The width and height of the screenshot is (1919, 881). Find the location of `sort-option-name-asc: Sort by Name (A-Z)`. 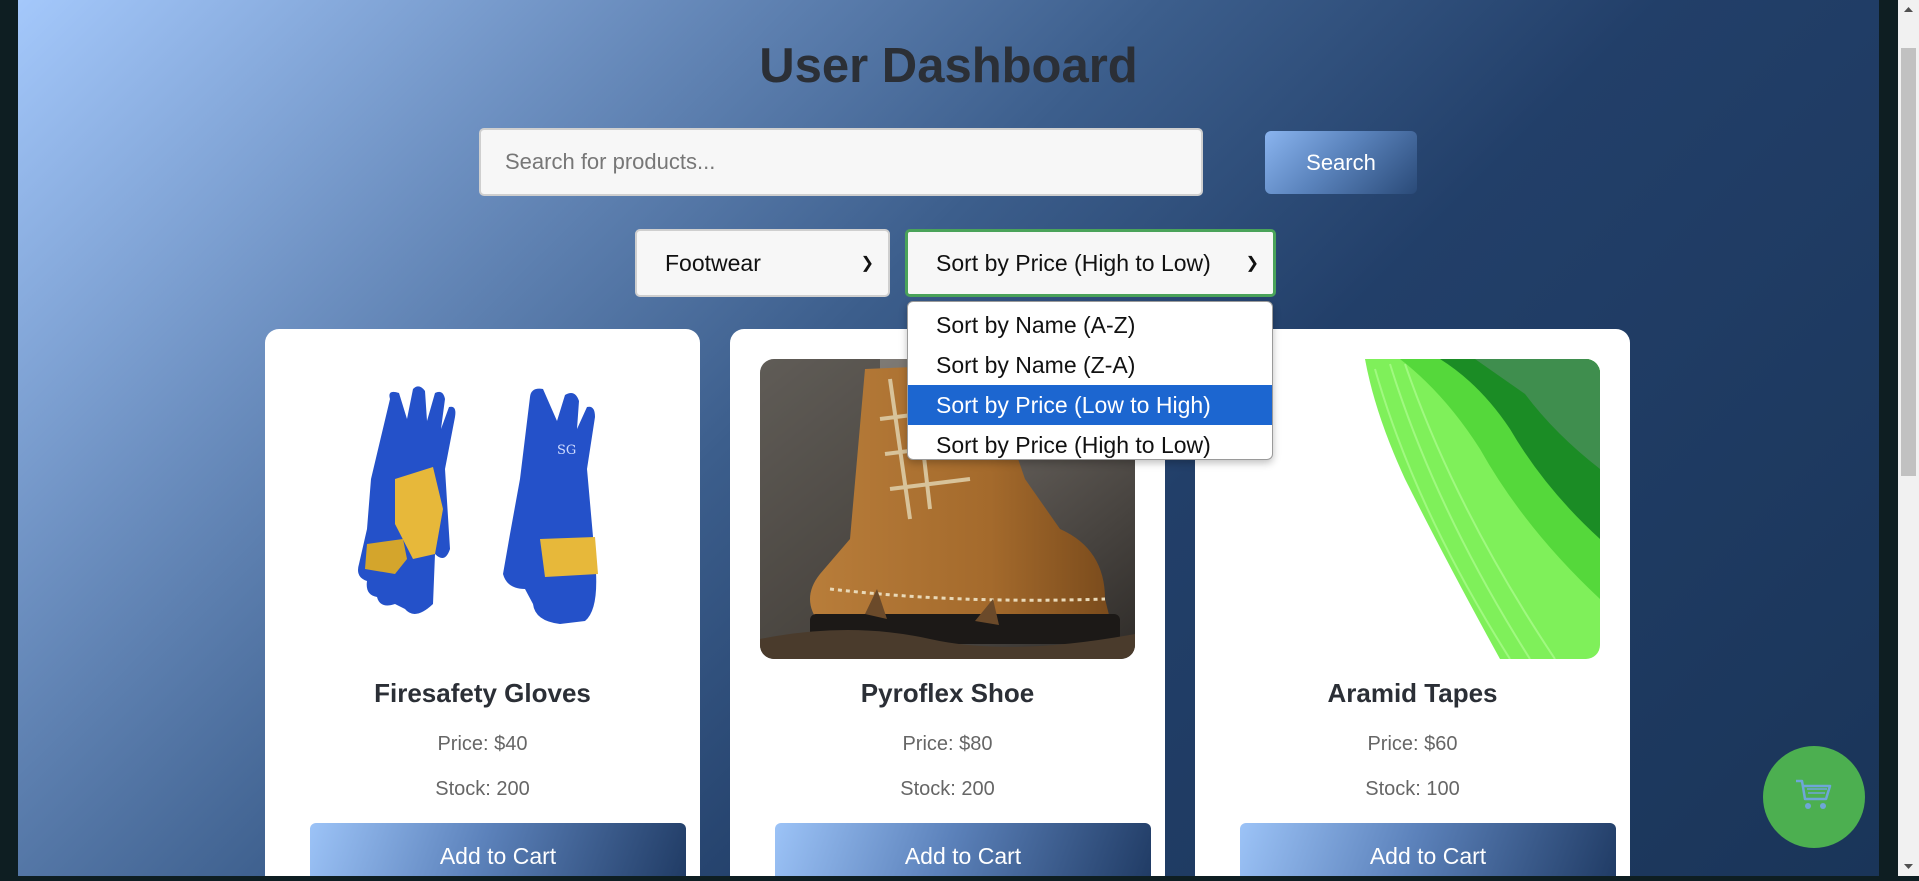

sort-option-name-asc: Sort by Name (A-Z) is located at coordinates (1090, 325).